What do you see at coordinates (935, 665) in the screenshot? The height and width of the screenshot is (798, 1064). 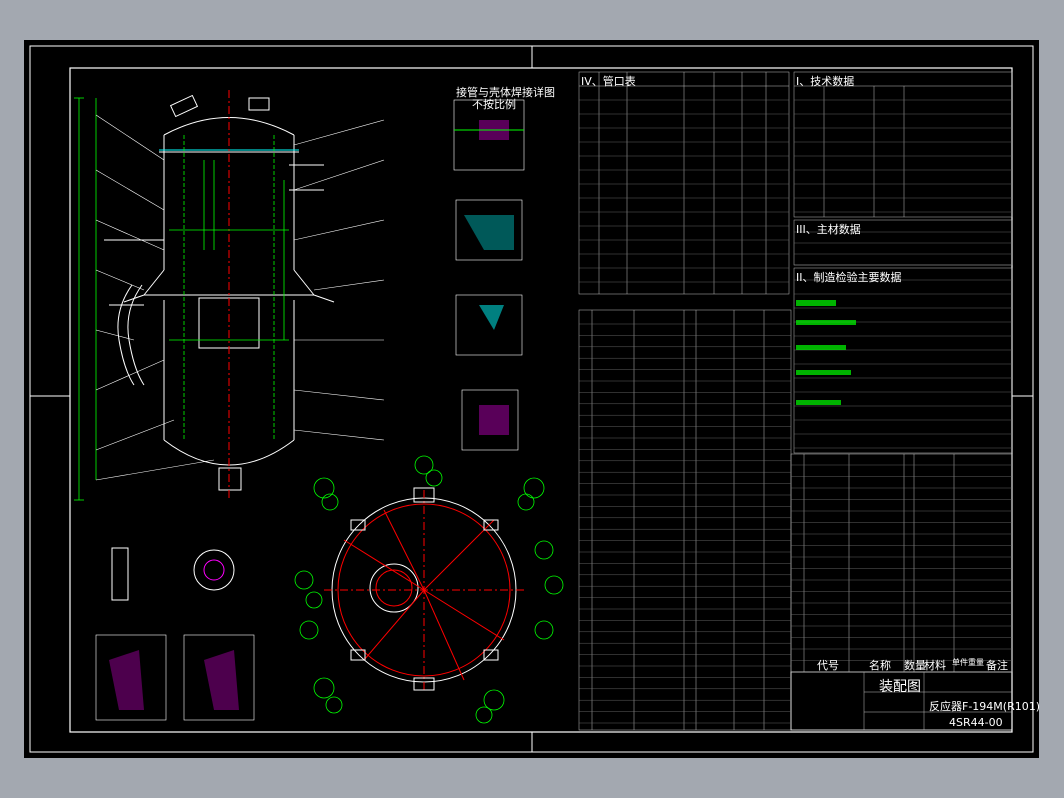 I see `parts-header-material: 材料` at bounding box center [935, 665].